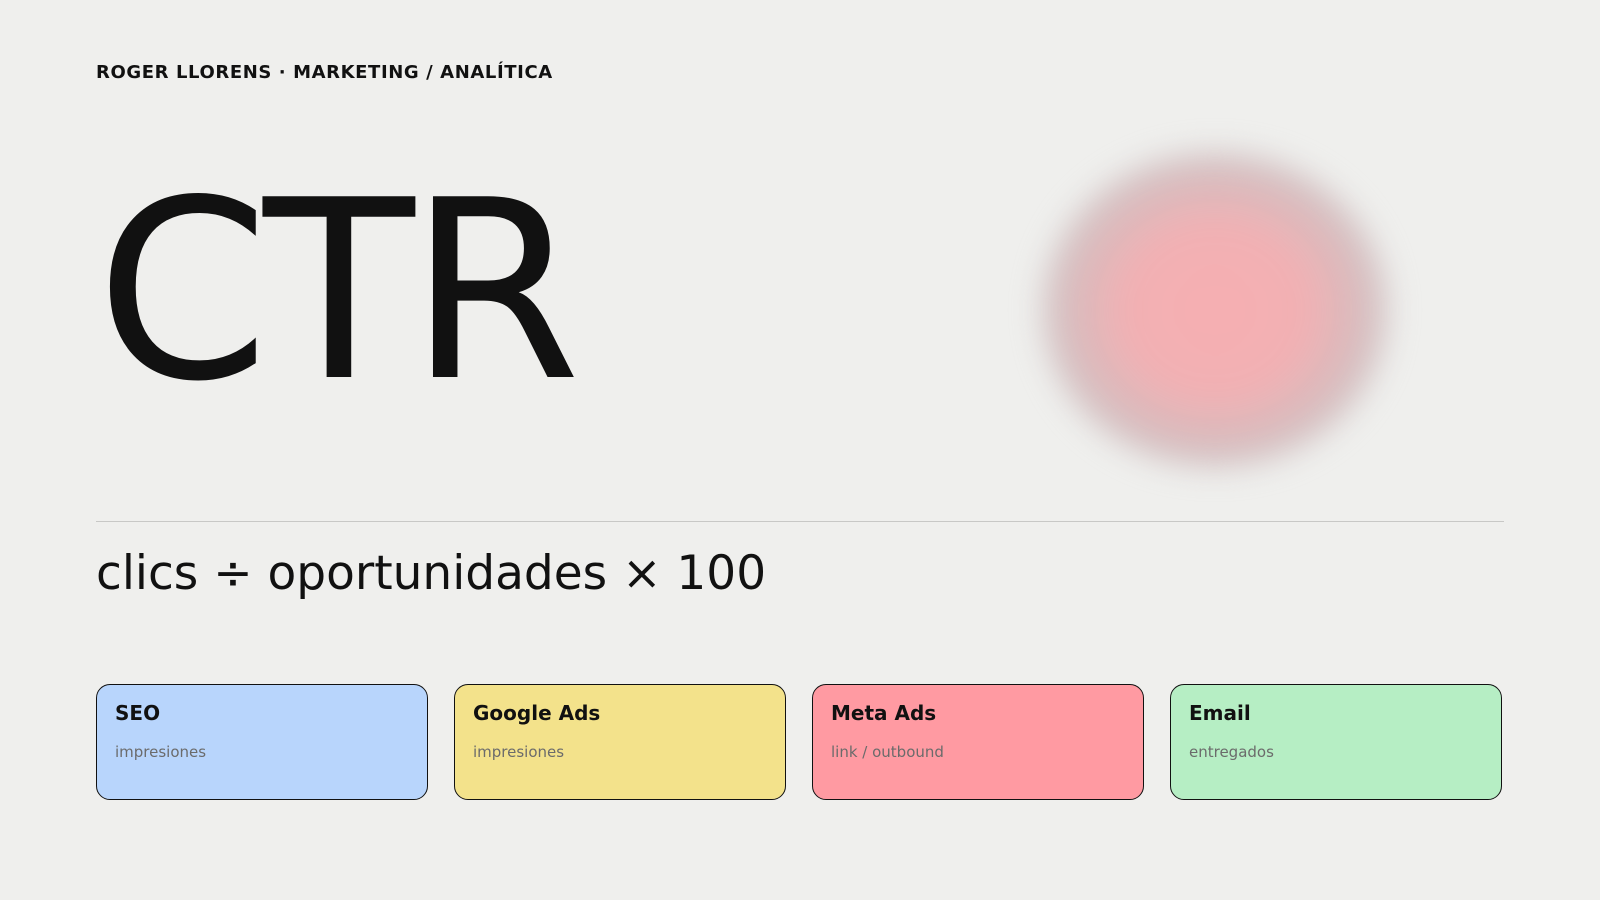 This screenshot has width=1600, height=900. What do you see at coordinates (978, 742) in the screenshot?
I see `card-meta-ads: Meta Ads link / outbound` at bounding box center [978, 742].